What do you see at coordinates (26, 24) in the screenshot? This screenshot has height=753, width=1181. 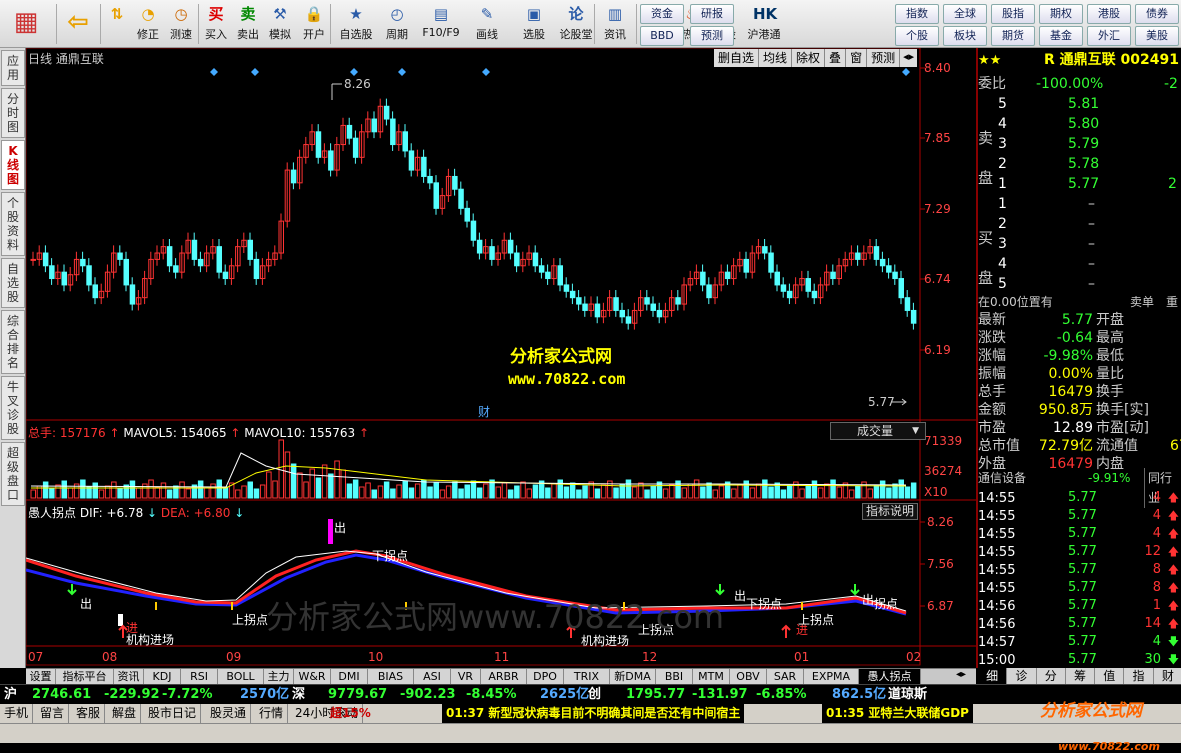 I see `toolbar-logo-button: ▦` at bounding box center [26, 24].